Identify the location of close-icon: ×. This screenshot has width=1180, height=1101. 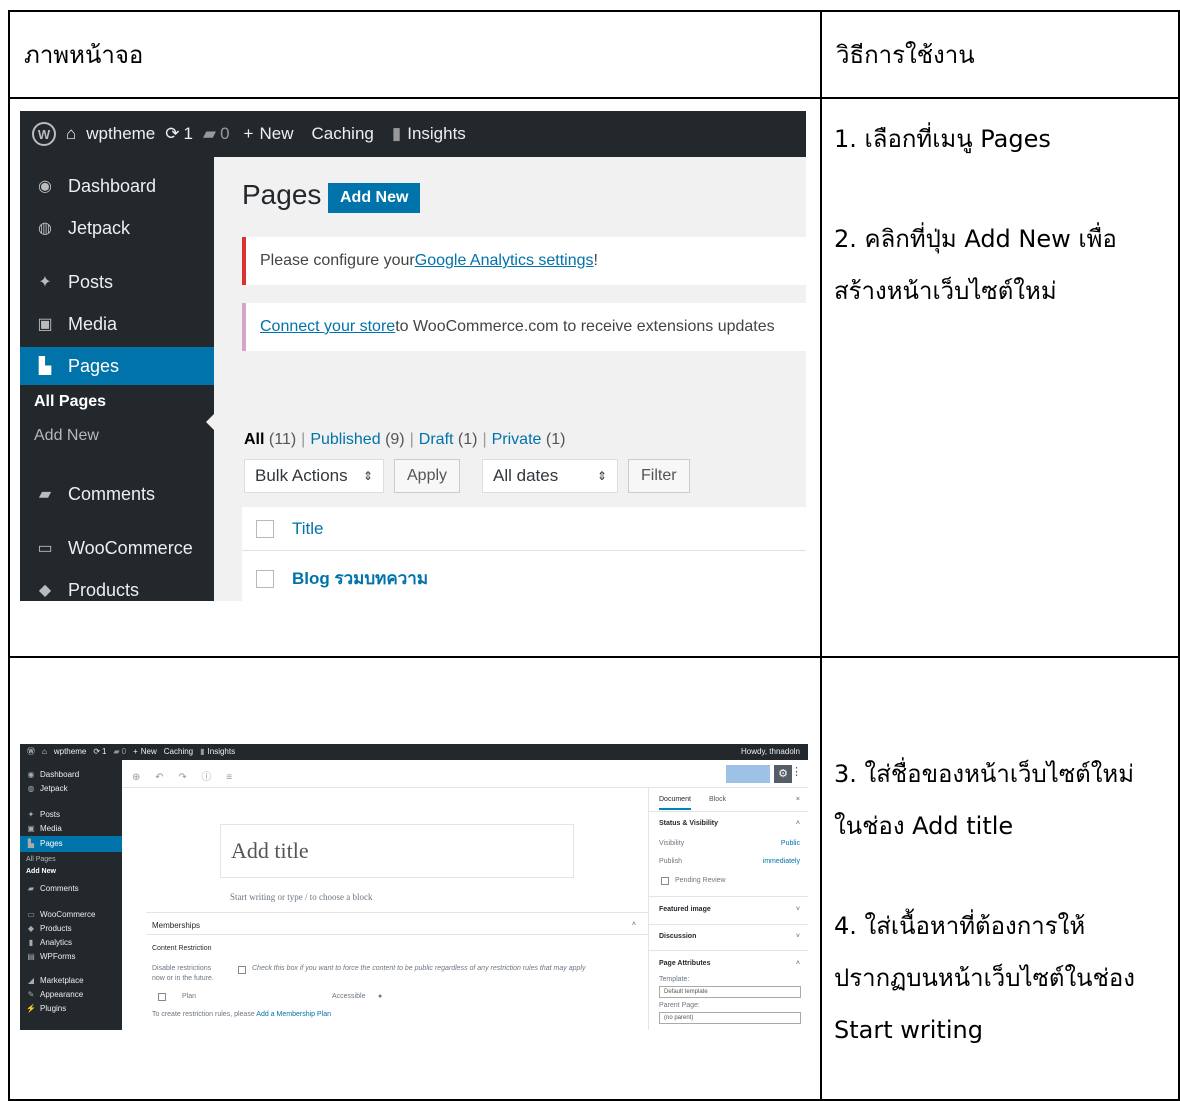
(798, 799).